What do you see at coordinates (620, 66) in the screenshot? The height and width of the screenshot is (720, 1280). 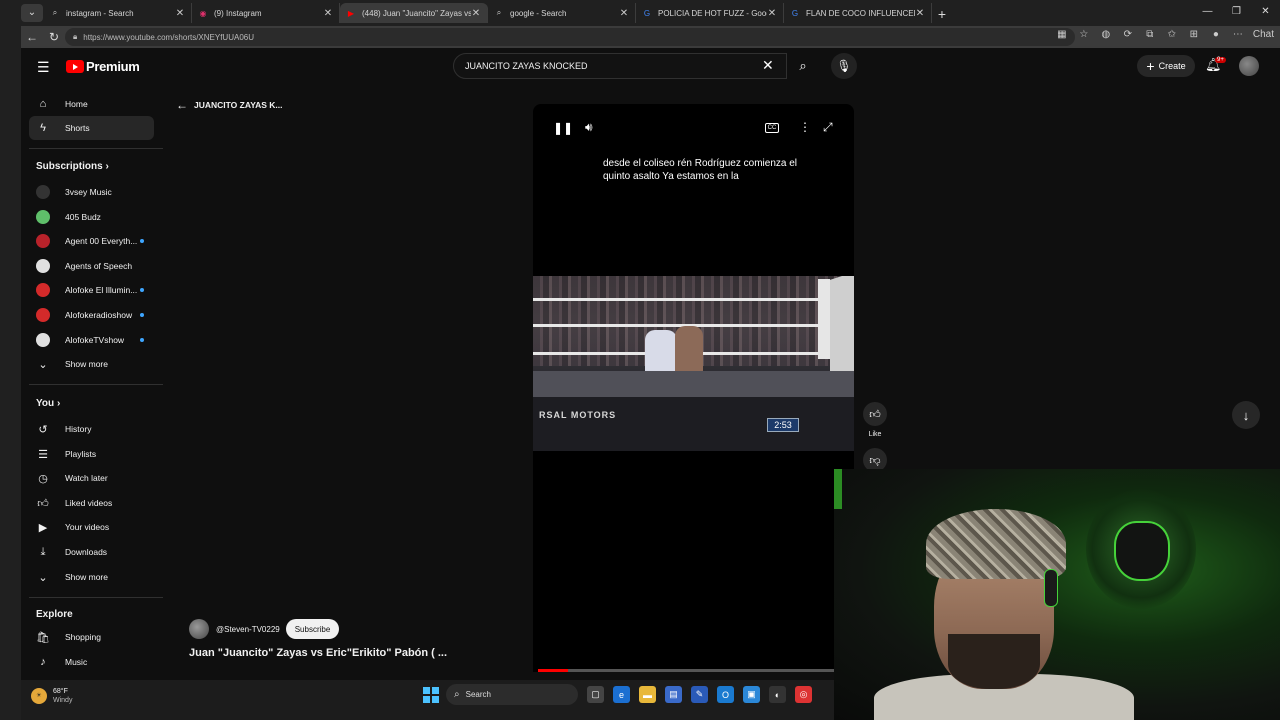 I see `search-input: JUANCITO ZAYAS KNOCKED` at bounding box center [620, 66].